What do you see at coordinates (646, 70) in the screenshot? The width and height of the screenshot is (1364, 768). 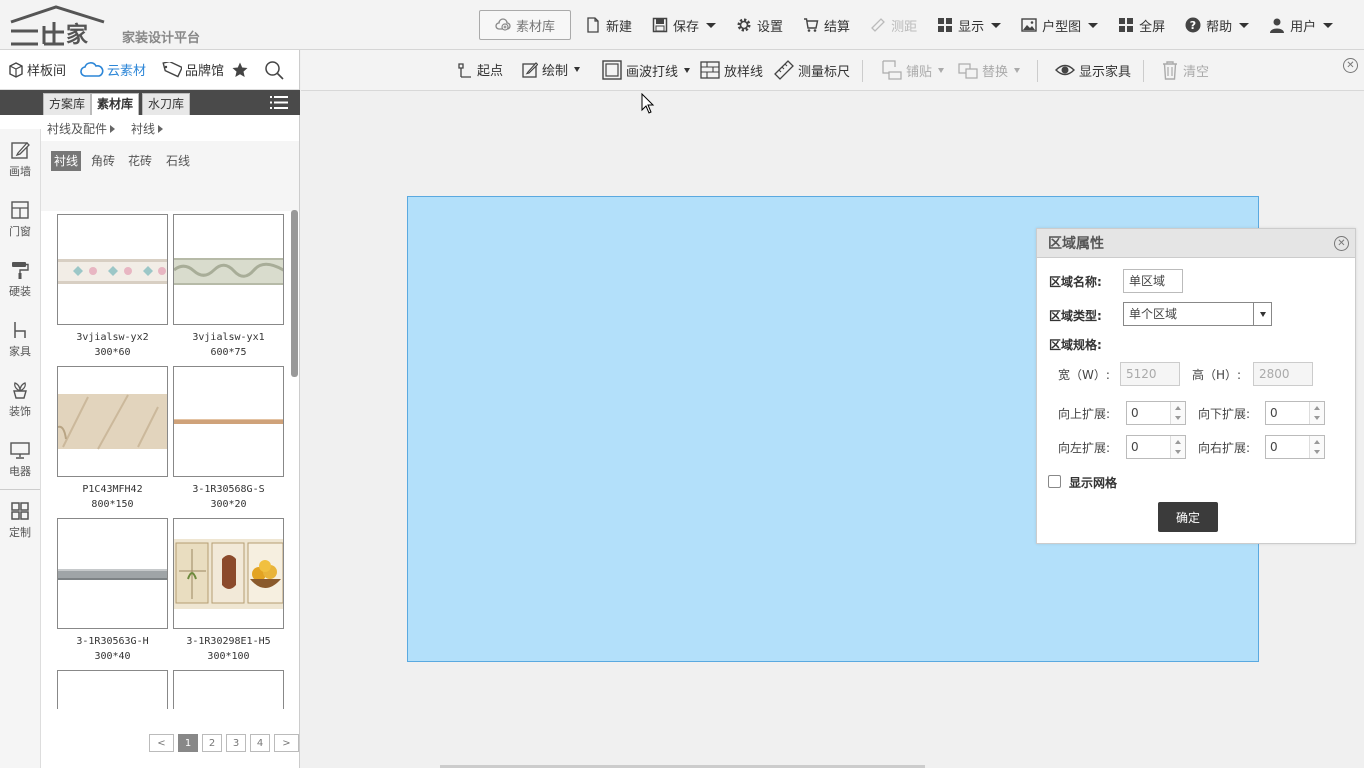 I see `wave-line-menu: 画波打线` at bounding box center [646, 70].